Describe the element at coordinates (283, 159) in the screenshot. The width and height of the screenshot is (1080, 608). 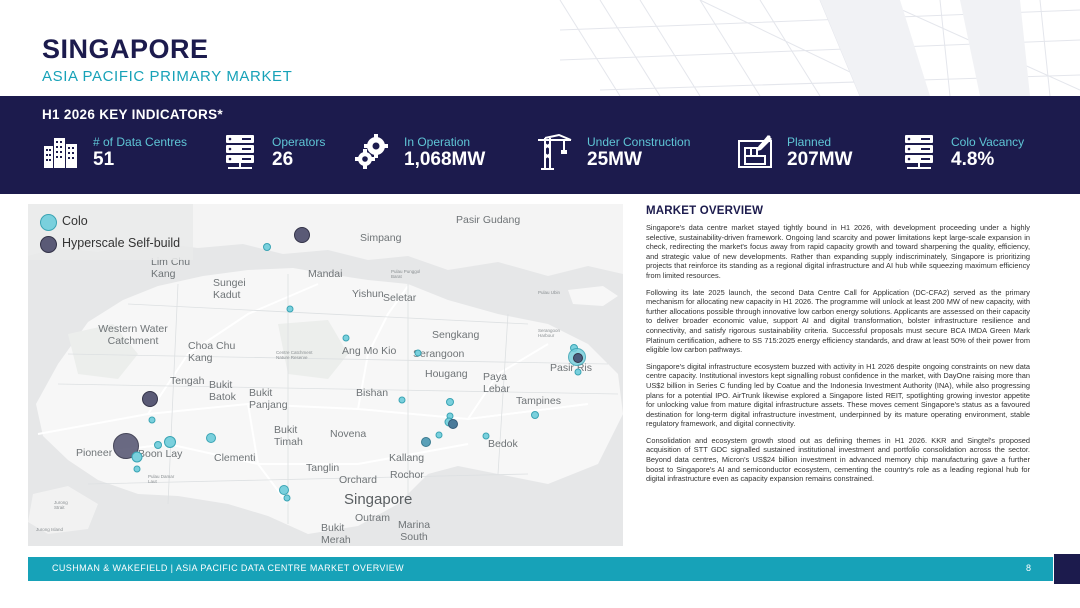
I see `kpi-value: 26` at that location.